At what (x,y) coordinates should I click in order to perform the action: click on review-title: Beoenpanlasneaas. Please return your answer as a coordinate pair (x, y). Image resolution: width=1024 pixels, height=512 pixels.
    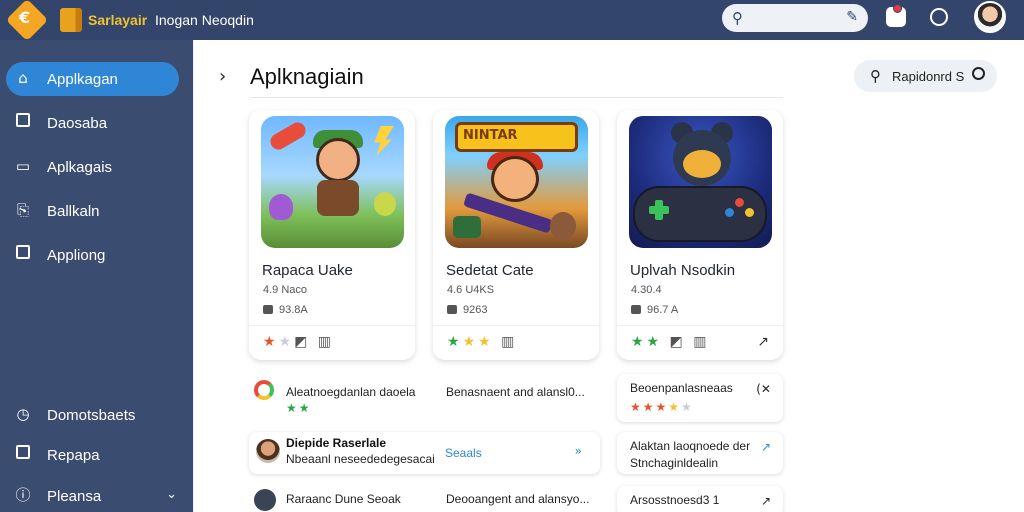
    Looking at the image, I should click on (681, 388).